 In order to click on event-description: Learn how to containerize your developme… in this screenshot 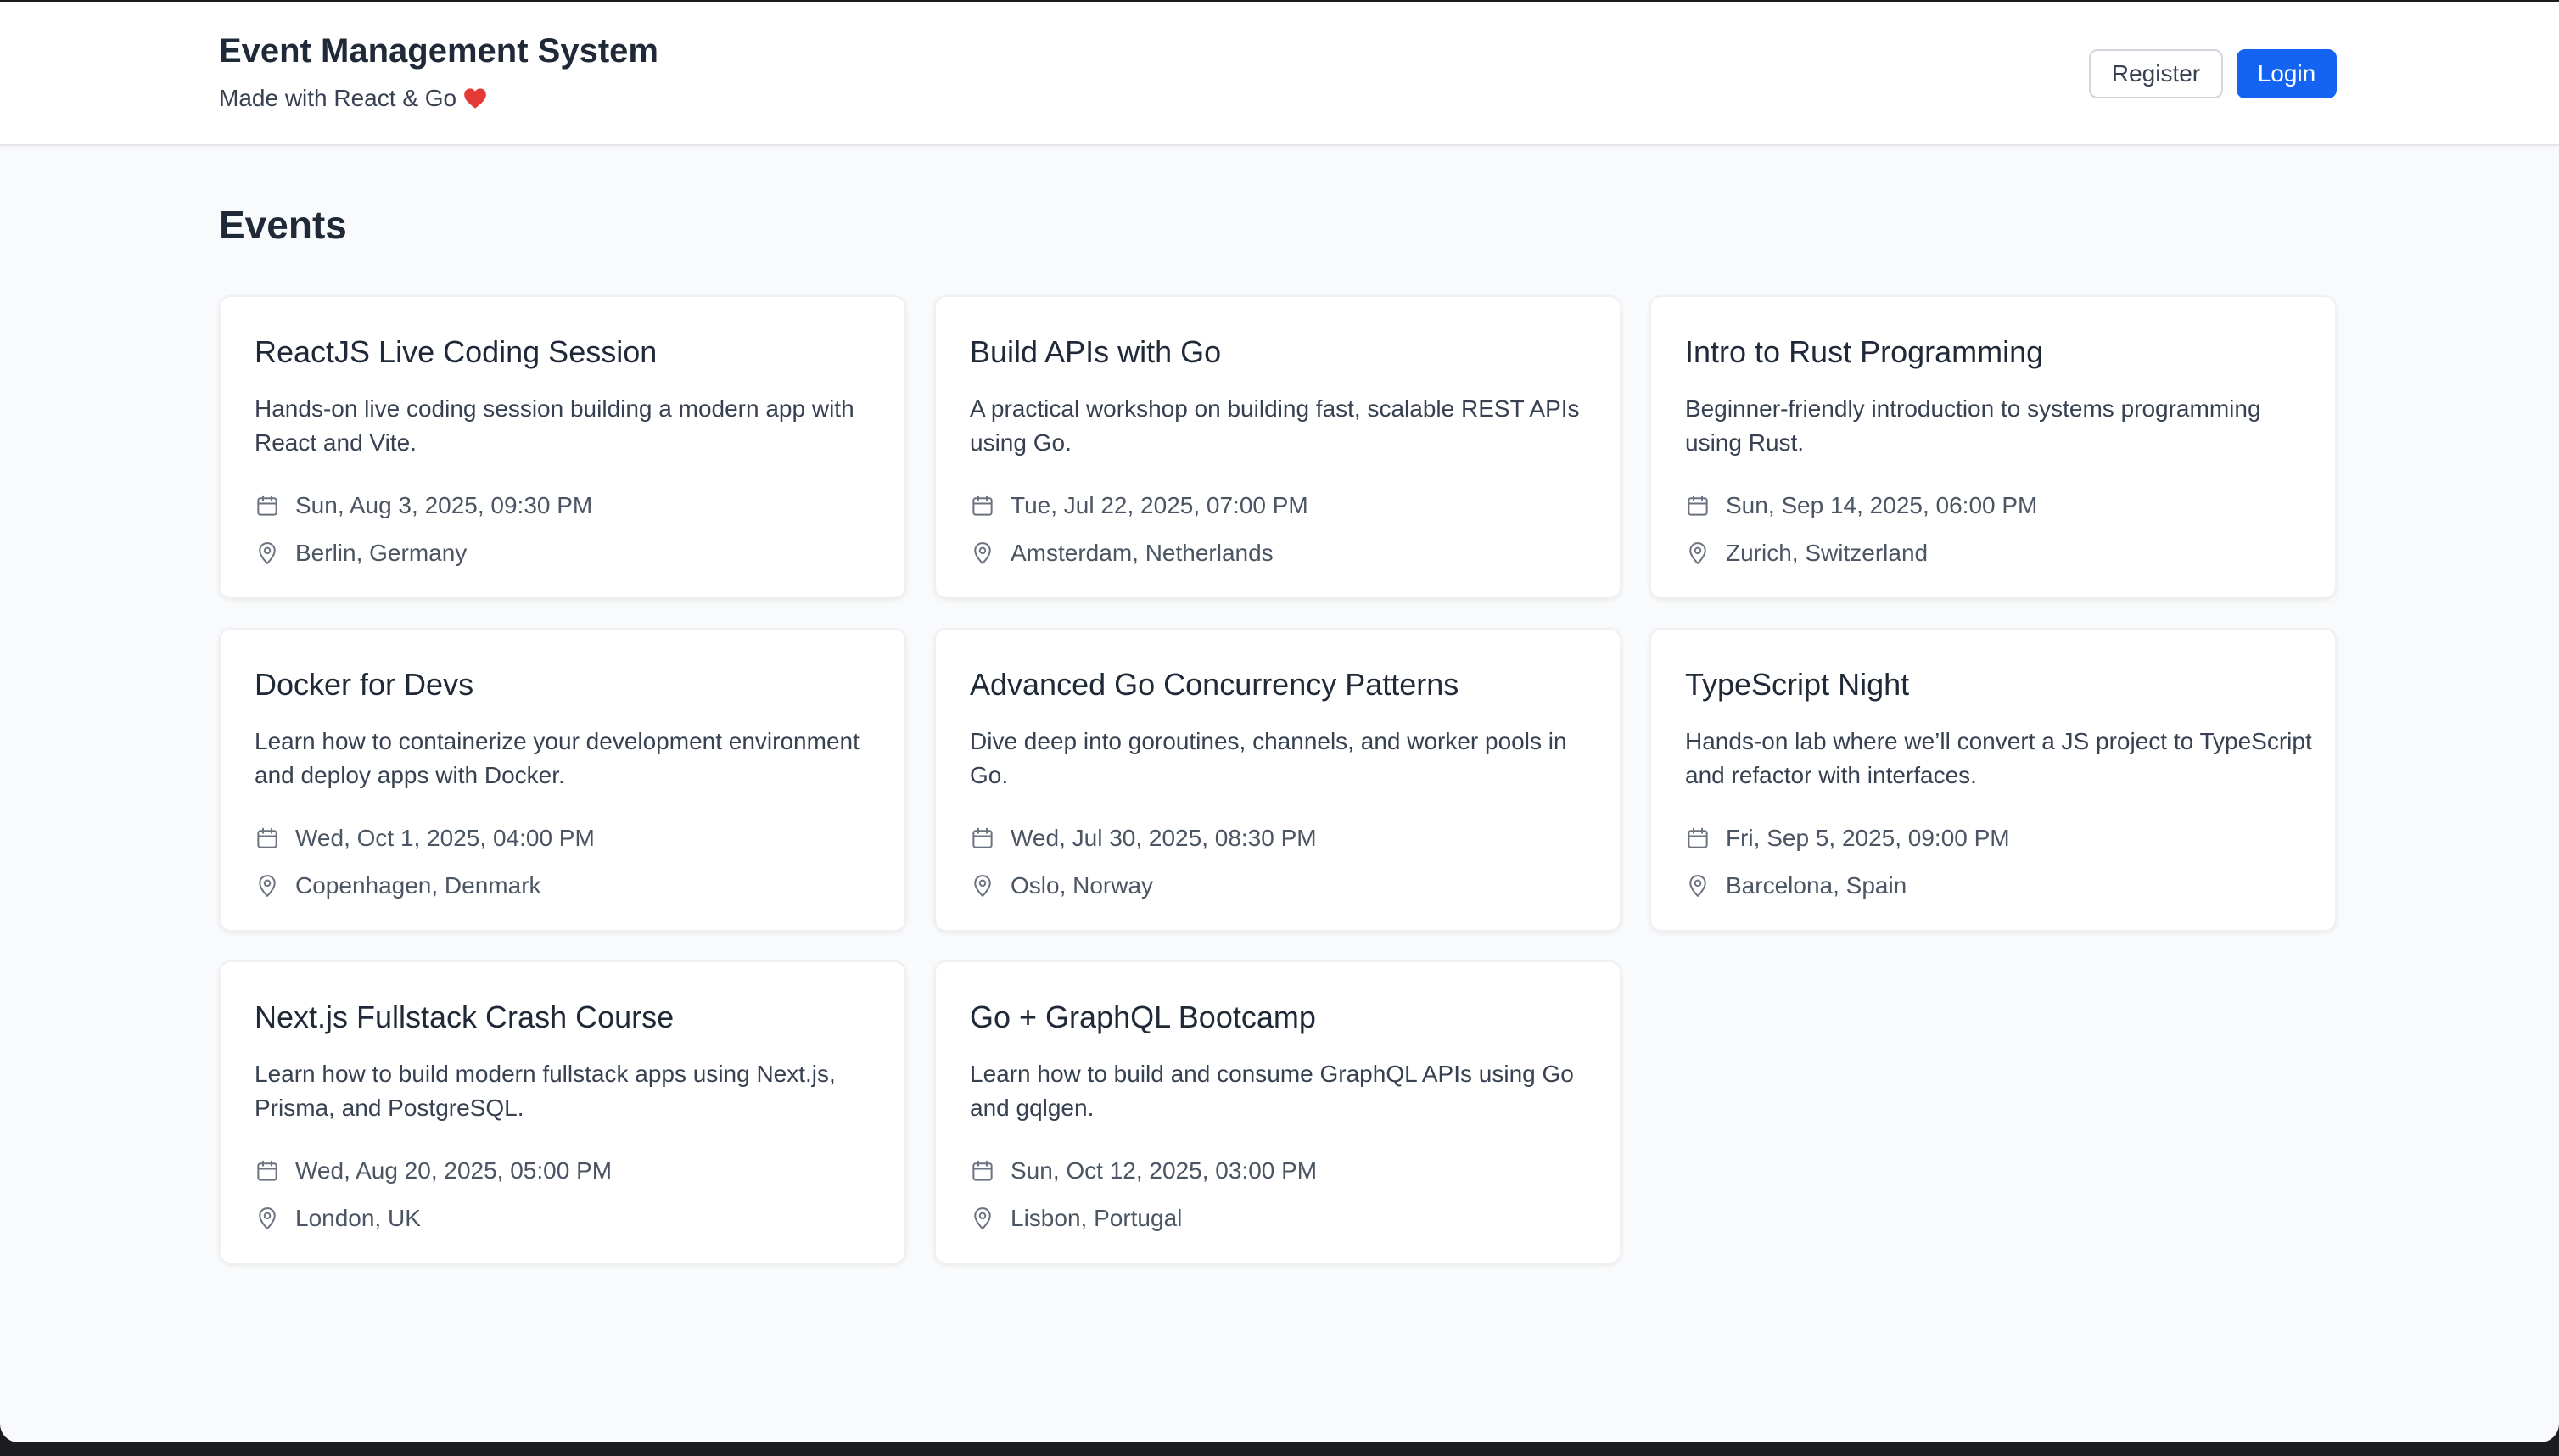, I will do `click(557, 758)`.